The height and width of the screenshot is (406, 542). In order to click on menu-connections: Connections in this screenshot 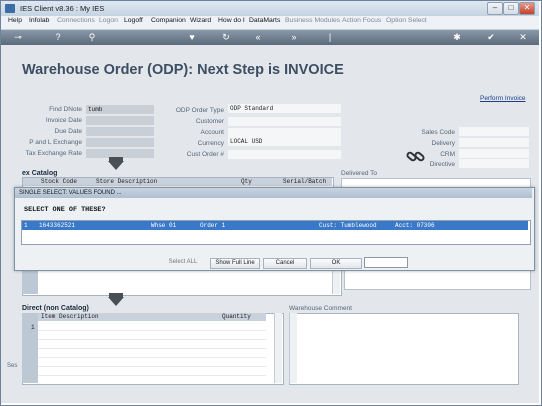, I will do `click(76, 20)`.